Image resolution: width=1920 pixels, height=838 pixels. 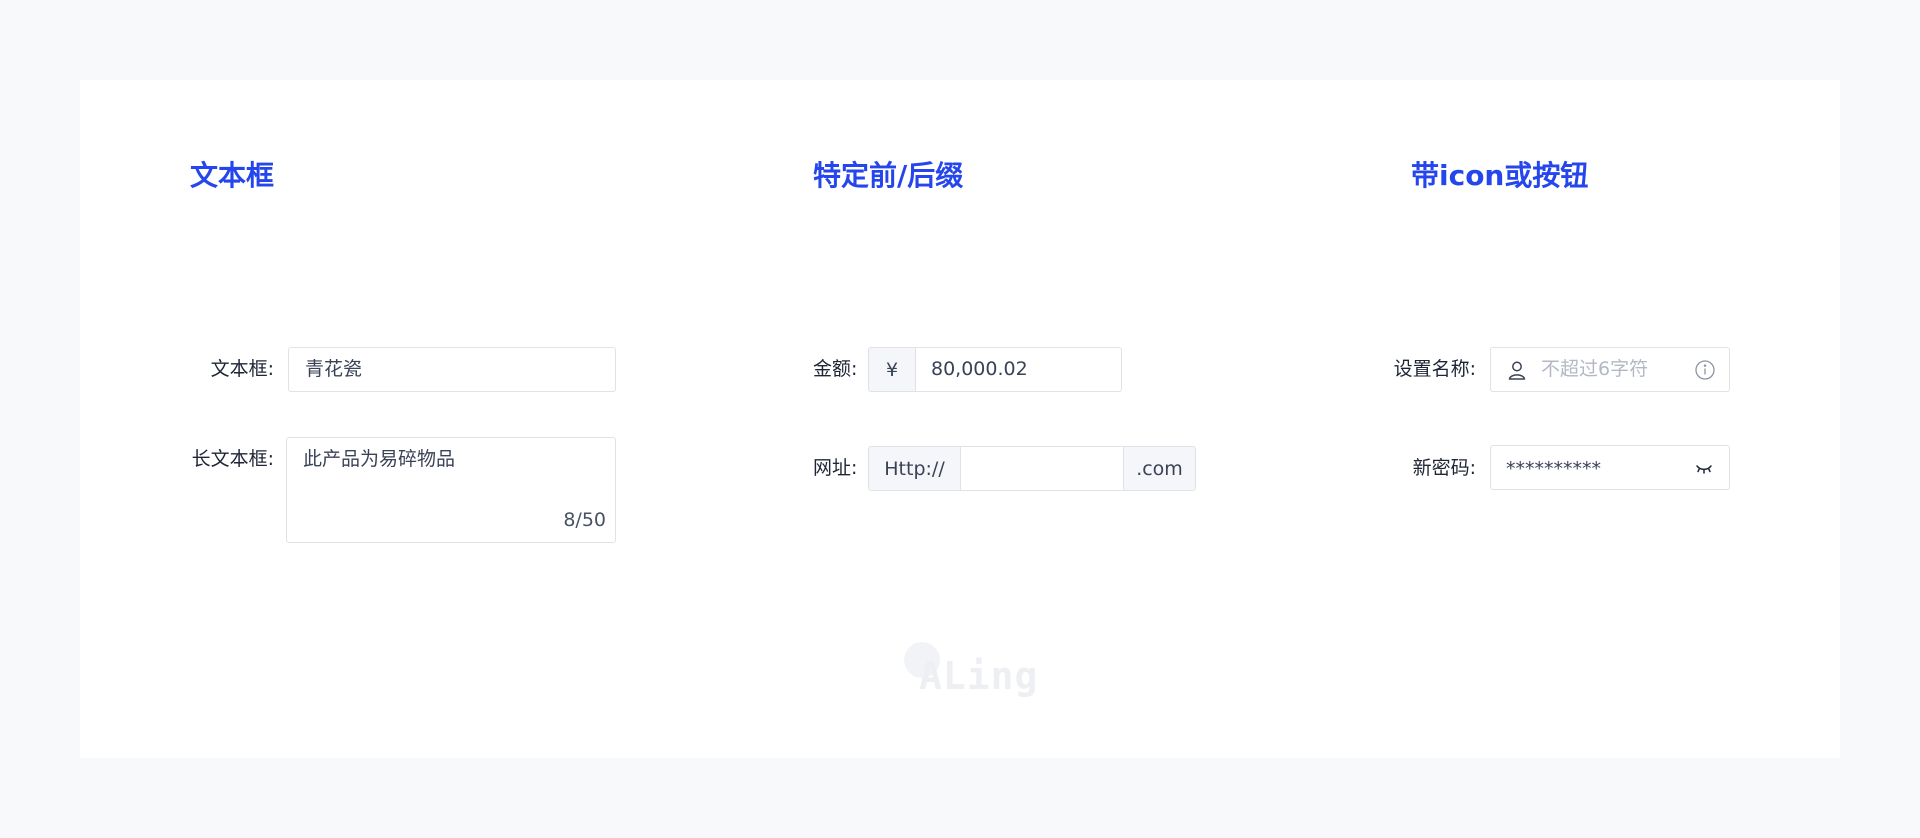 What do you see at coordinates (452, 369) in the screenshot?
I see `text-field: 青花瓷` at bounding box center [452, 369].